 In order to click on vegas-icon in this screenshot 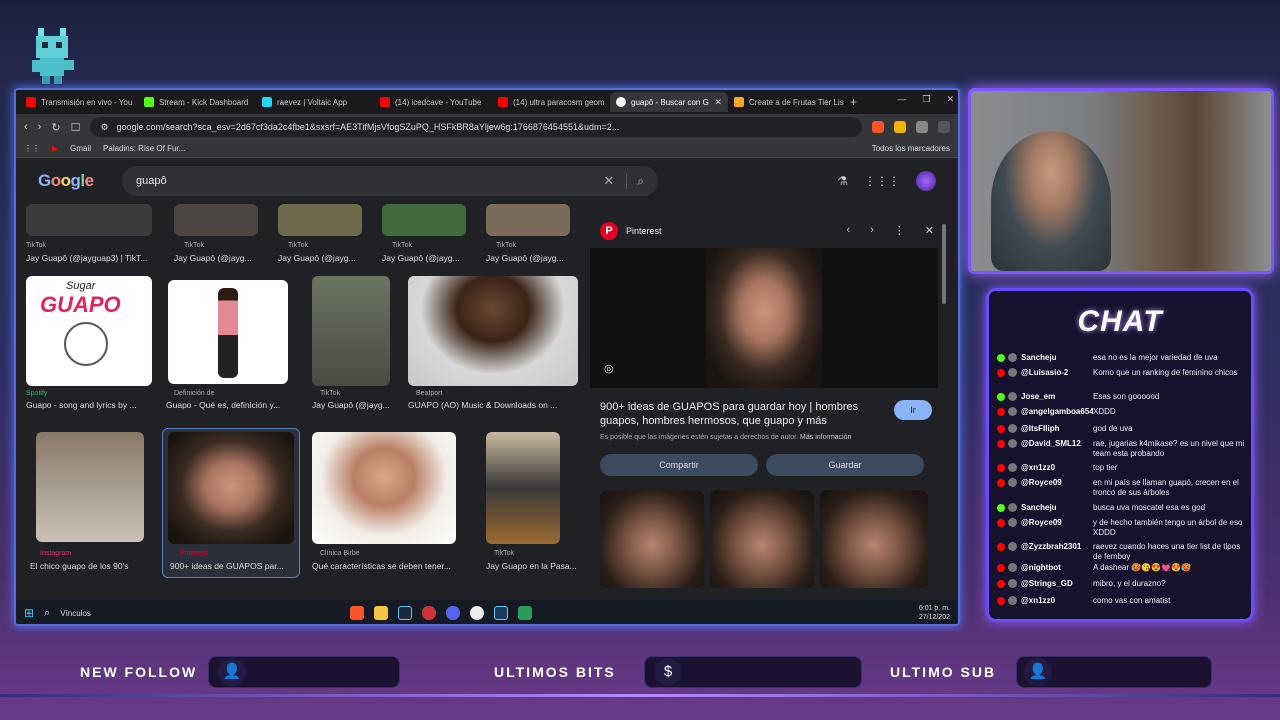, I will do `click(501, 613)`.